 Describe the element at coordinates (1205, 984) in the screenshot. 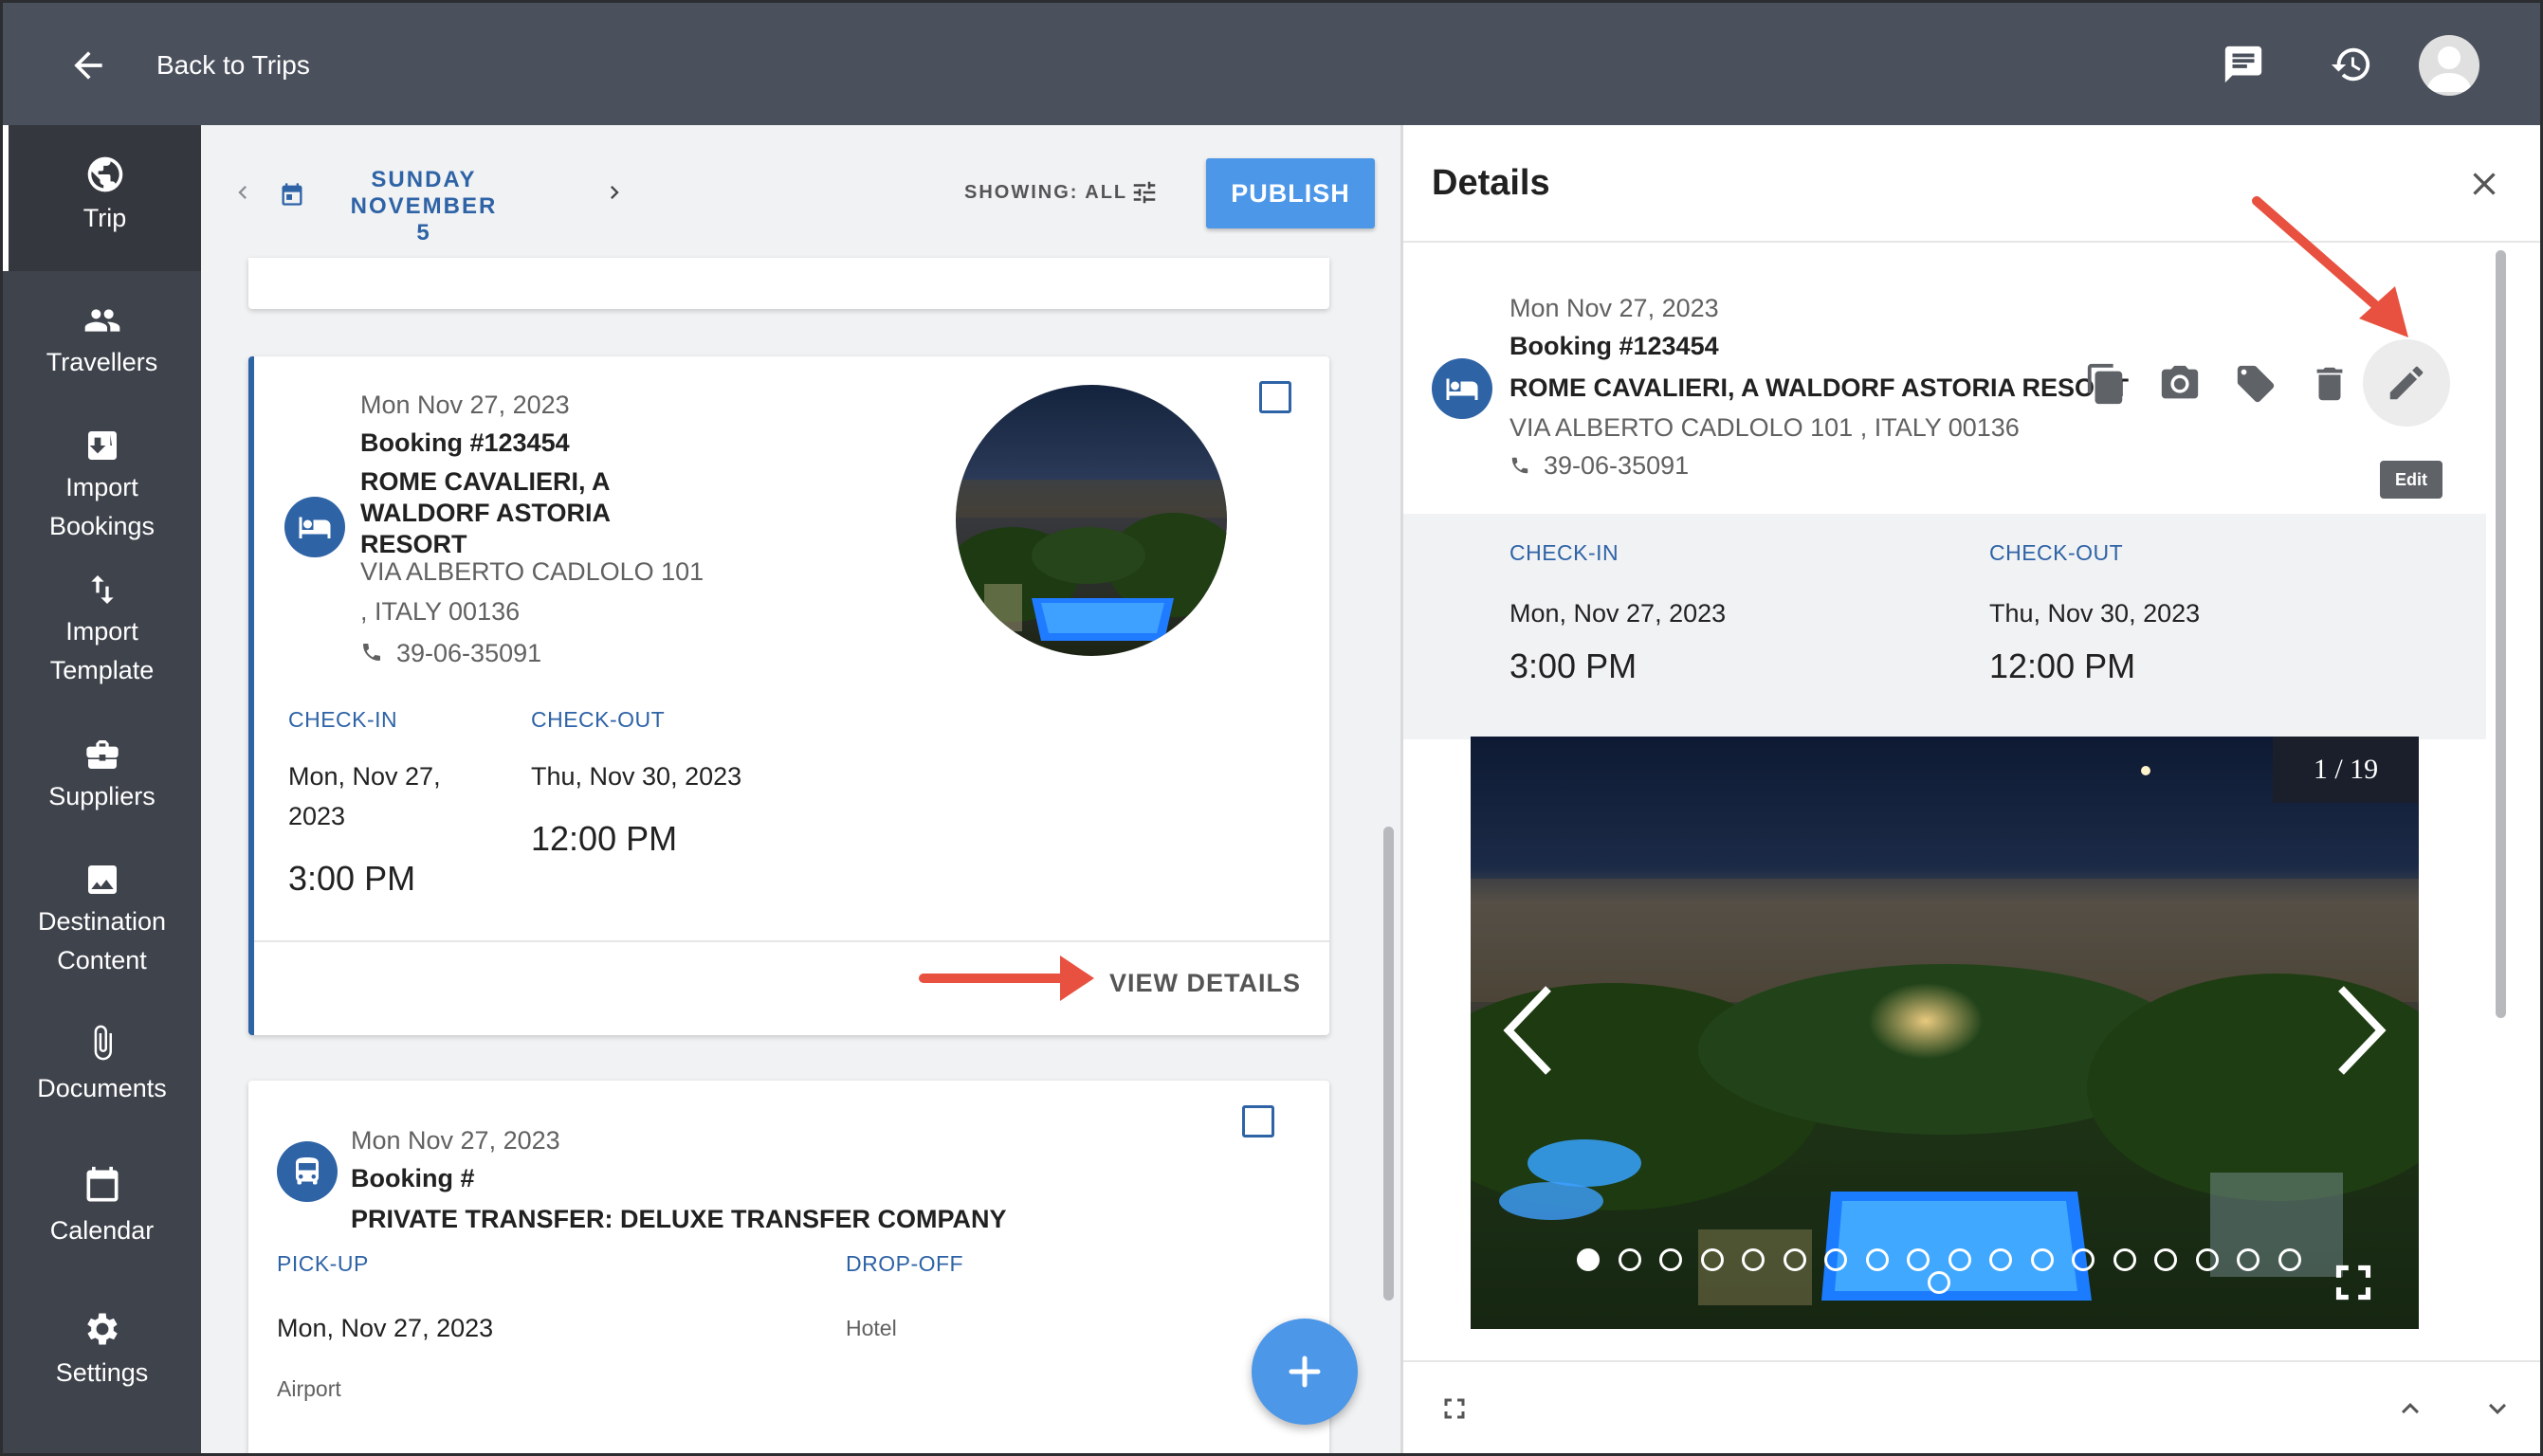

I see `view-details-button: VIEW DETAILS` at that location.